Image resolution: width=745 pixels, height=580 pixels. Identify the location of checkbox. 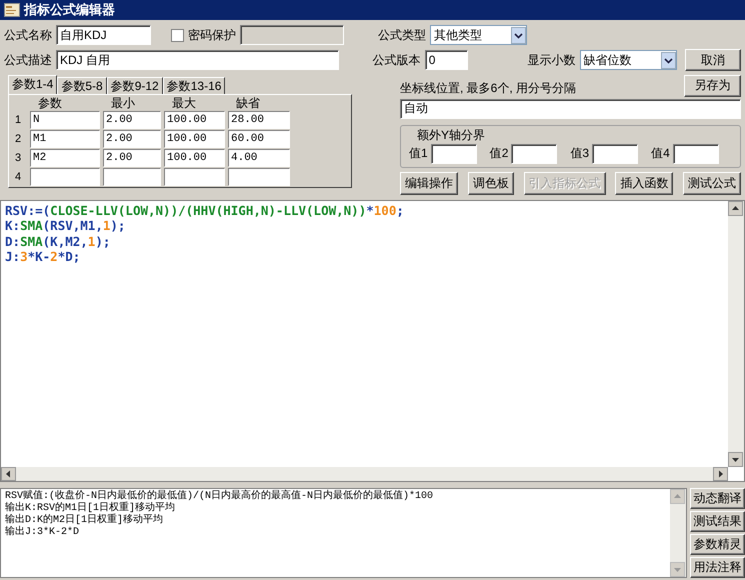
(177, 35).